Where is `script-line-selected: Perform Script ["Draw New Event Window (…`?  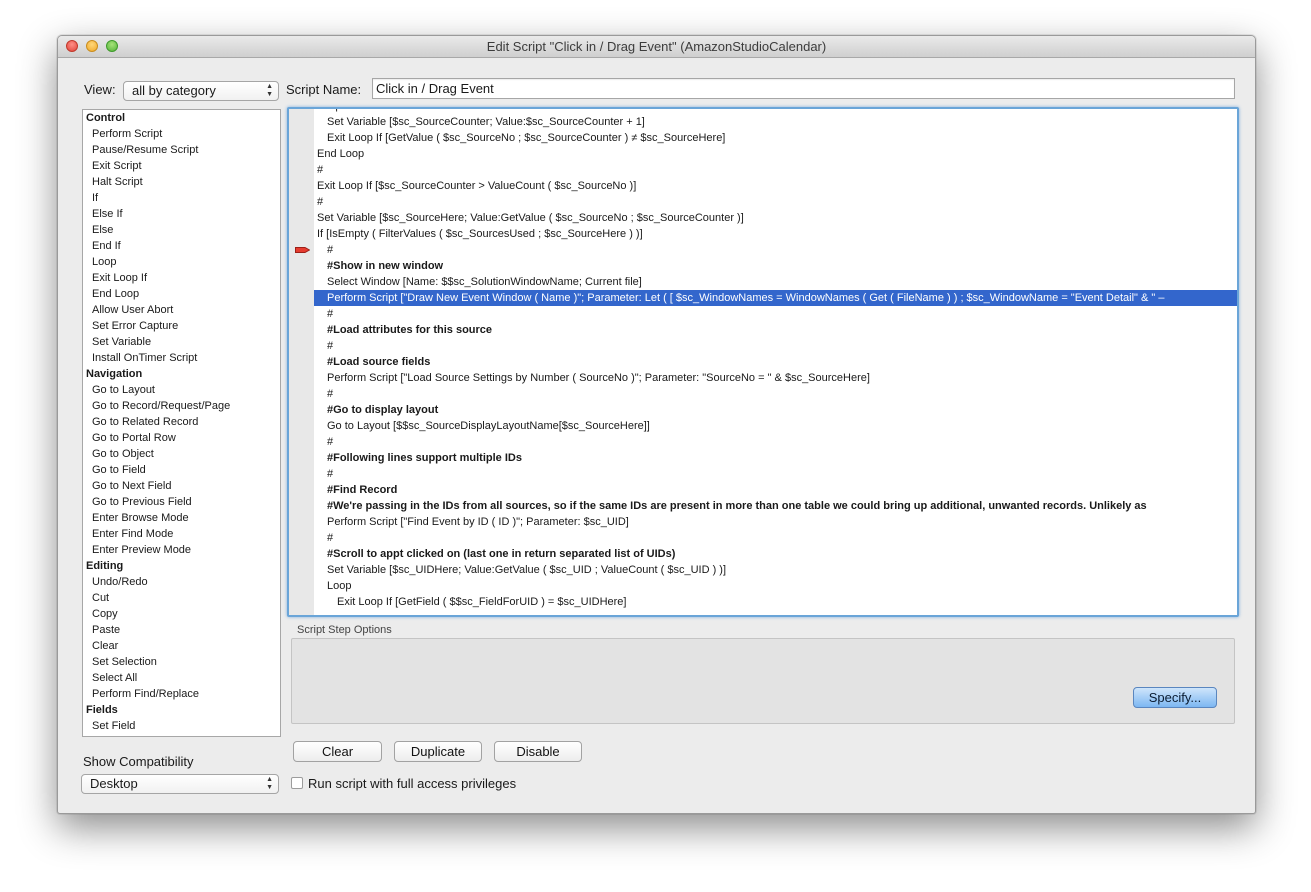
script-line-selected: Perform Script ["Draw New Event Window (… is located at coordinates (775, 298).